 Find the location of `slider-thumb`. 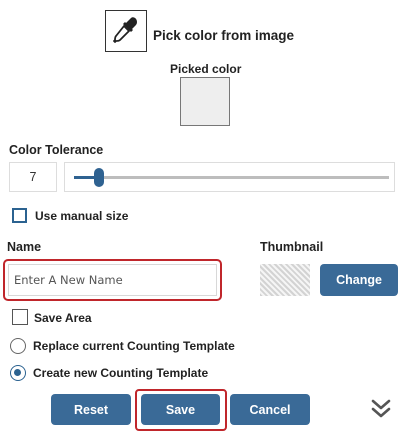

slider-thumb is located at coordinates (99, 177).